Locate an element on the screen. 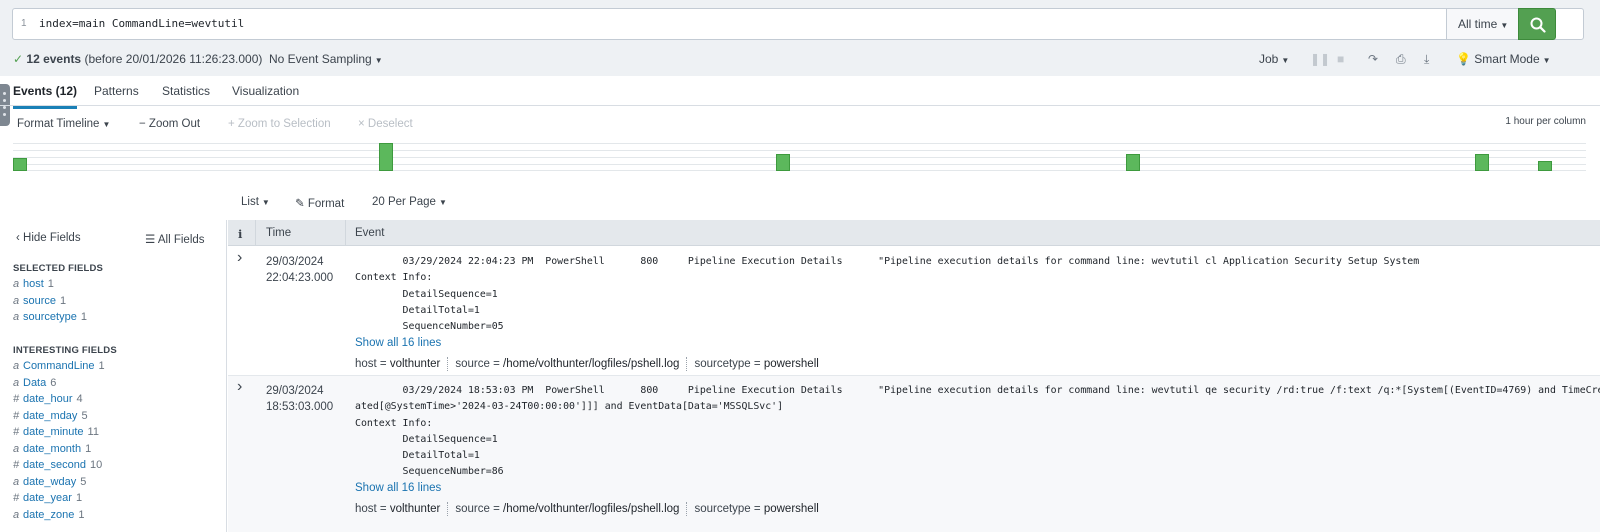 This screenshot has height=532, width=1600. field-name: date_second is located at coordinates (54, 465).